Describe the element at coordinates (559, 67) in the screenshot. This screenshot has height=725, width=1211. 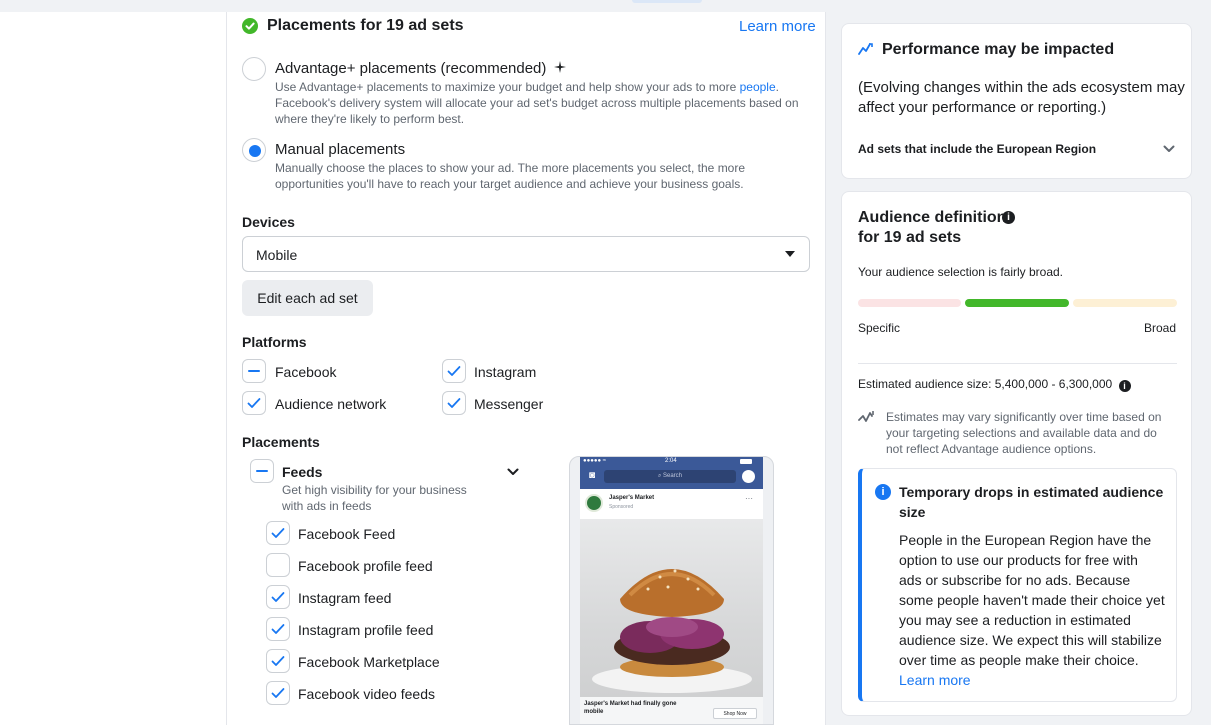
I see `sparkle-icon` at that location.